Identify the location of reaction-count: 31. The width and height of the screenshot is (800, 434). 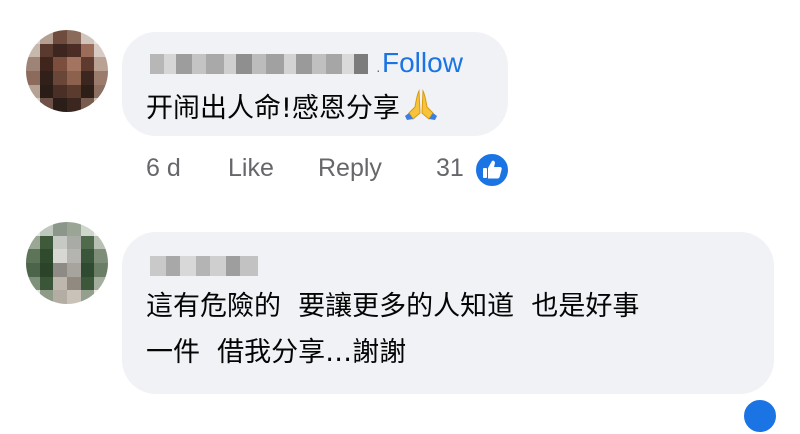
(450, 168).